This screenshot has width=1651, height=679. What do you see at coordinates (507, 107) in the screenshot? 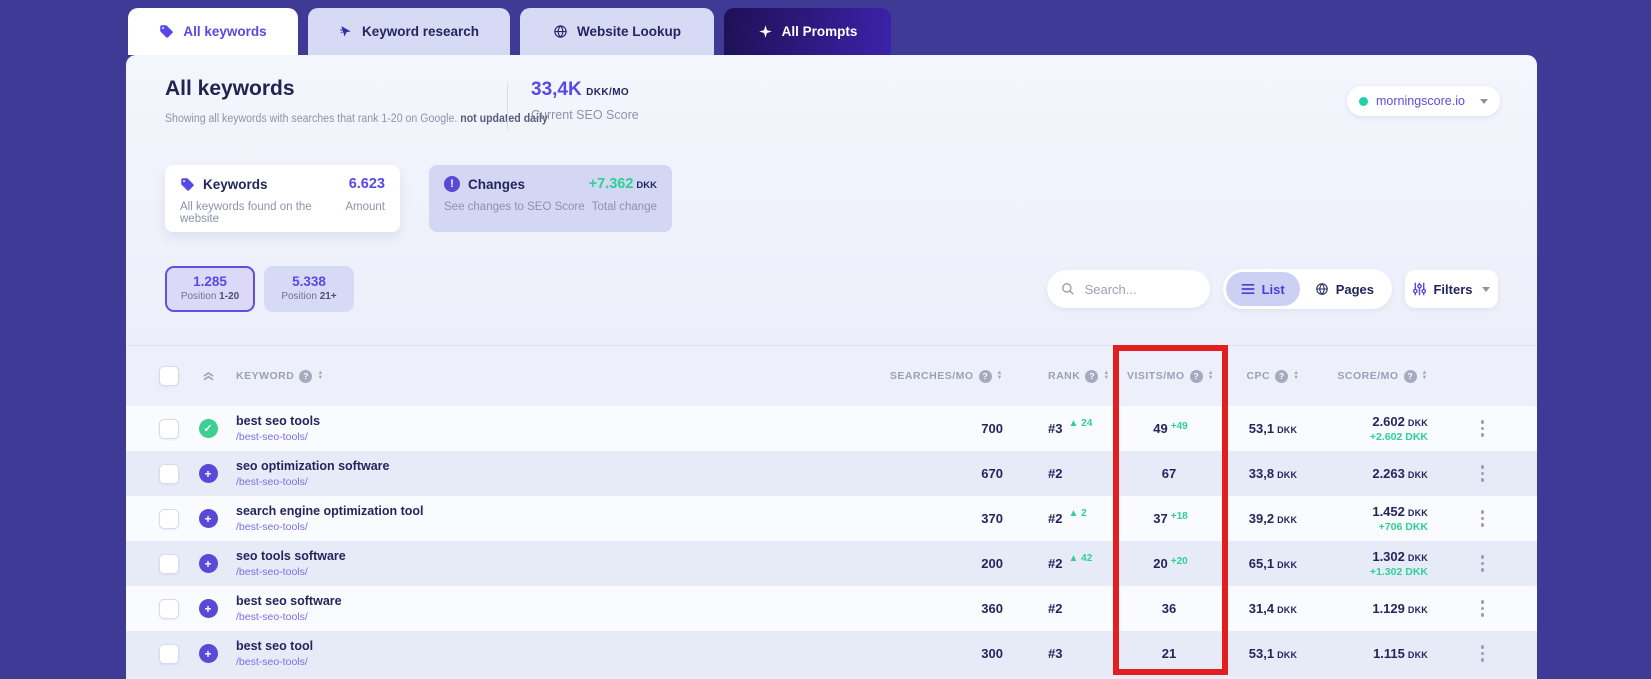
I see `divider` at bounding box center [507, 107].